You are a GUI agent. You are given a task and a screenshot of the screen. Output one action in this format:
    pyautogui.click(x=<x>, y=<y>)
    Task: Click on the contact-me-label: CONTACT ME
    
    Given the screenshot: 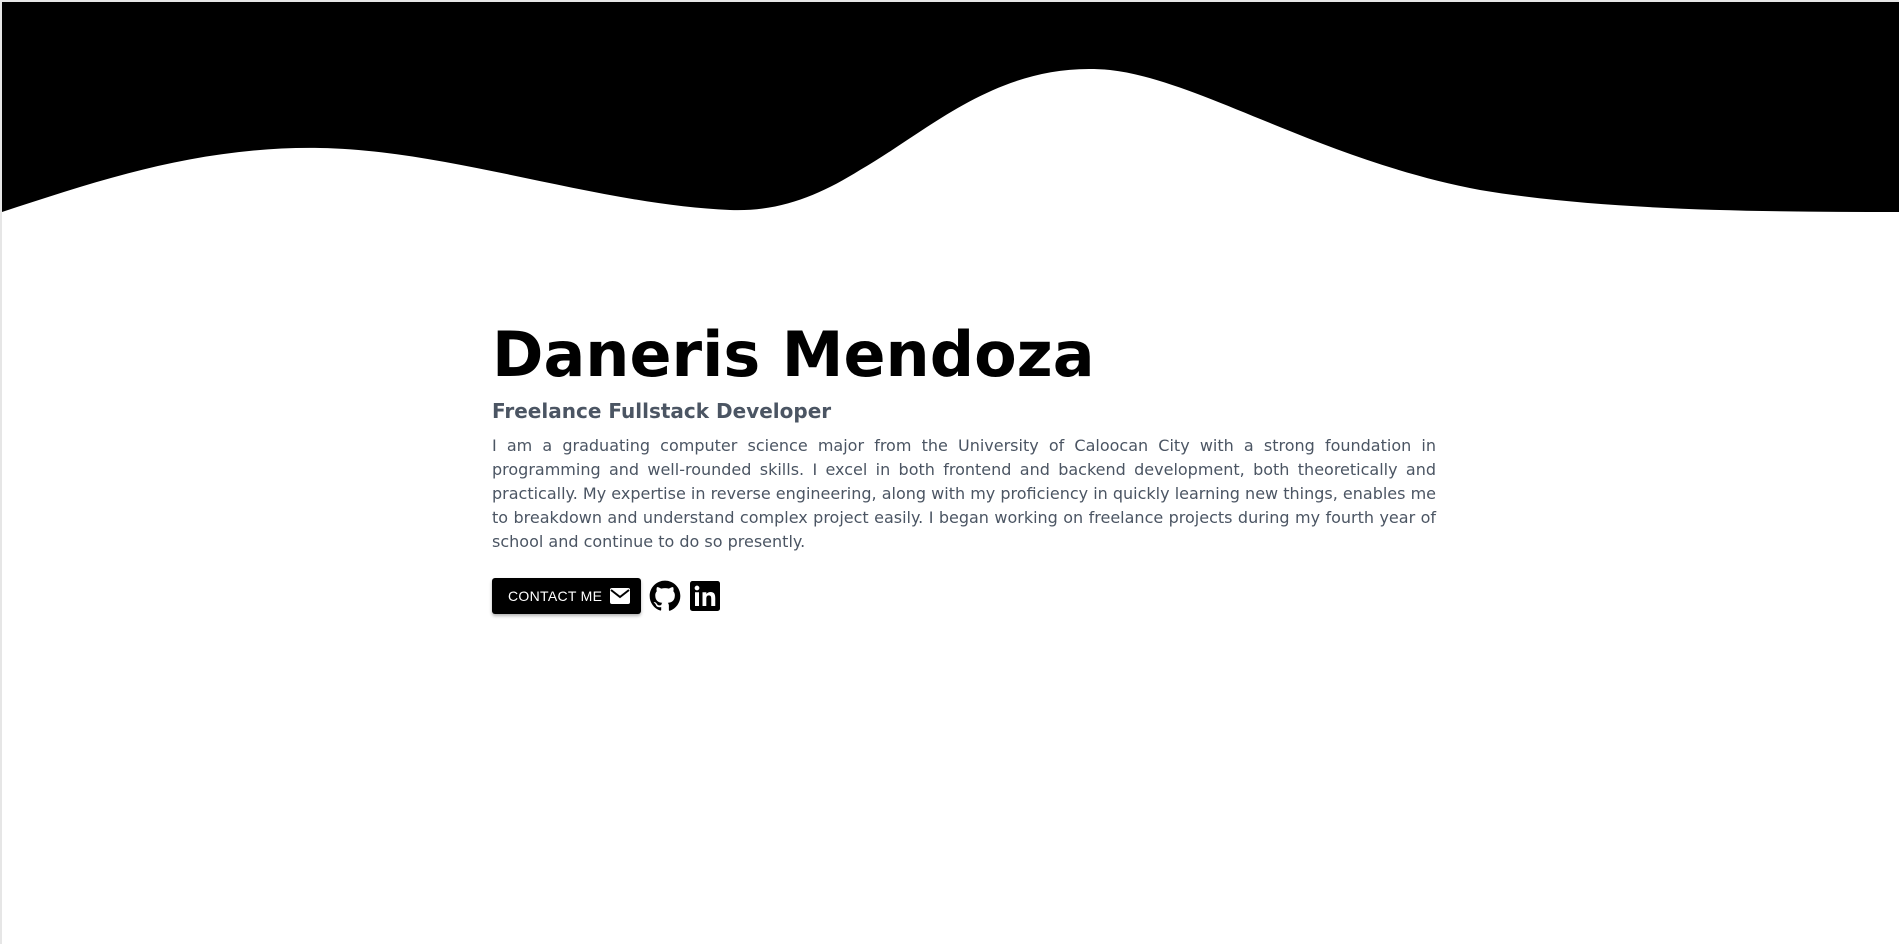 What is the action you would take?
    pyautogui.click(x=555, y=596)
    